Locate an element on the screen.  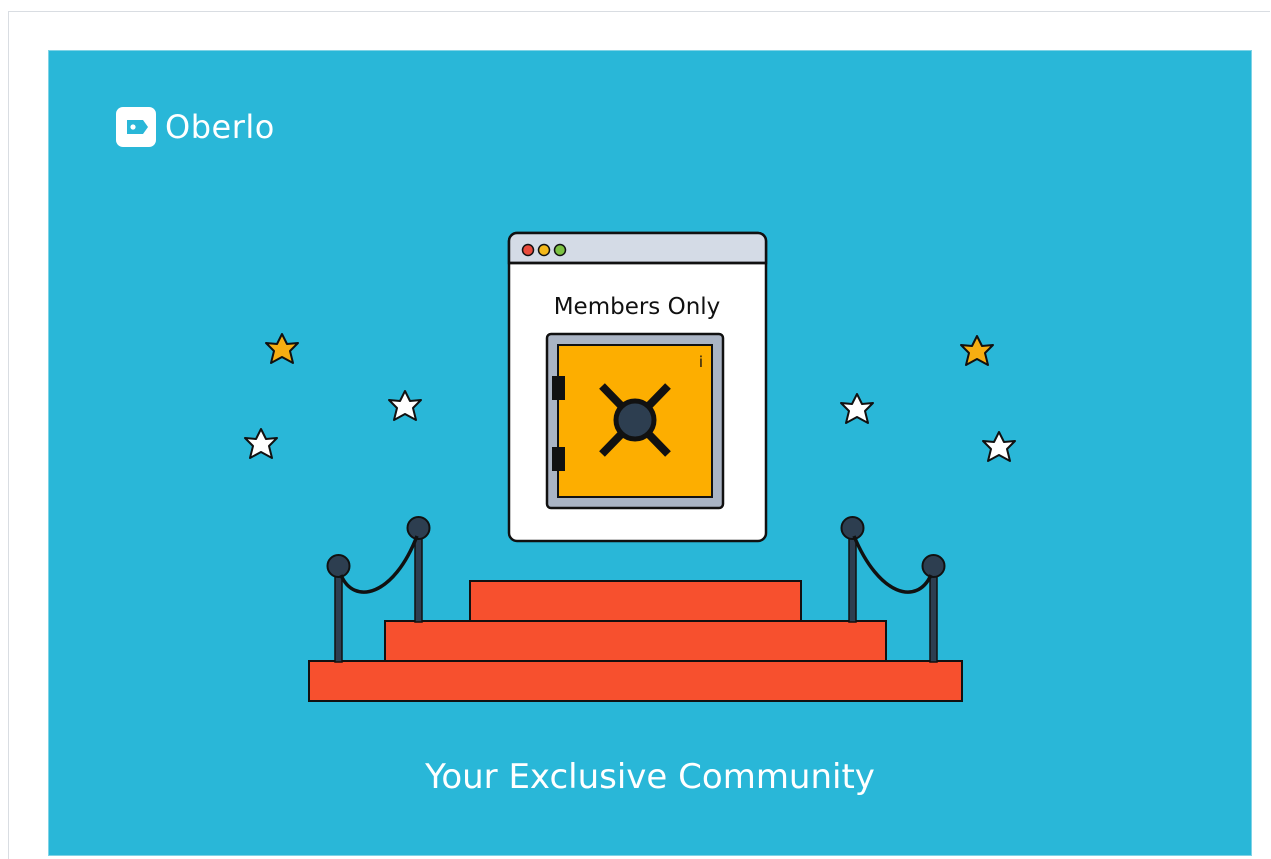
window-title: Members Only is located at coordinates (637, 307).